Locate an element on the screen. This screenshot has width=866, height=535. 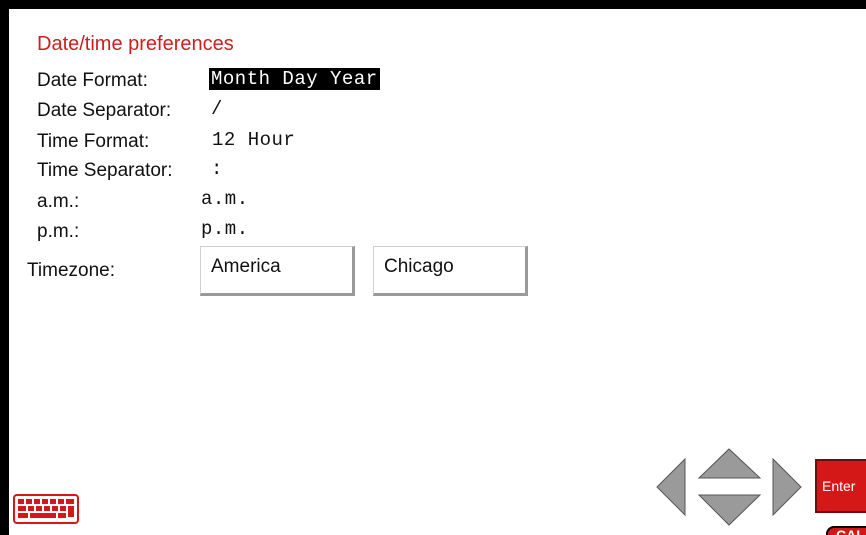
timezone-region-button: America is located at coordinates (277, 271).